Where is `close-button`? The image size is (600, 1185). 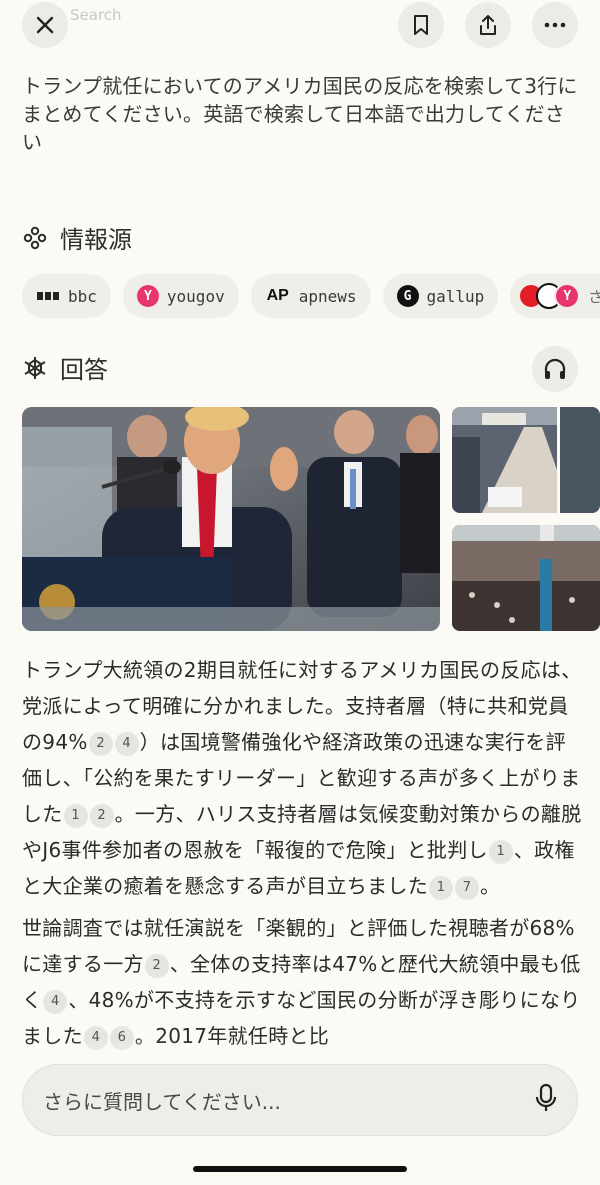 close-button is located at coordinates (45, 25).